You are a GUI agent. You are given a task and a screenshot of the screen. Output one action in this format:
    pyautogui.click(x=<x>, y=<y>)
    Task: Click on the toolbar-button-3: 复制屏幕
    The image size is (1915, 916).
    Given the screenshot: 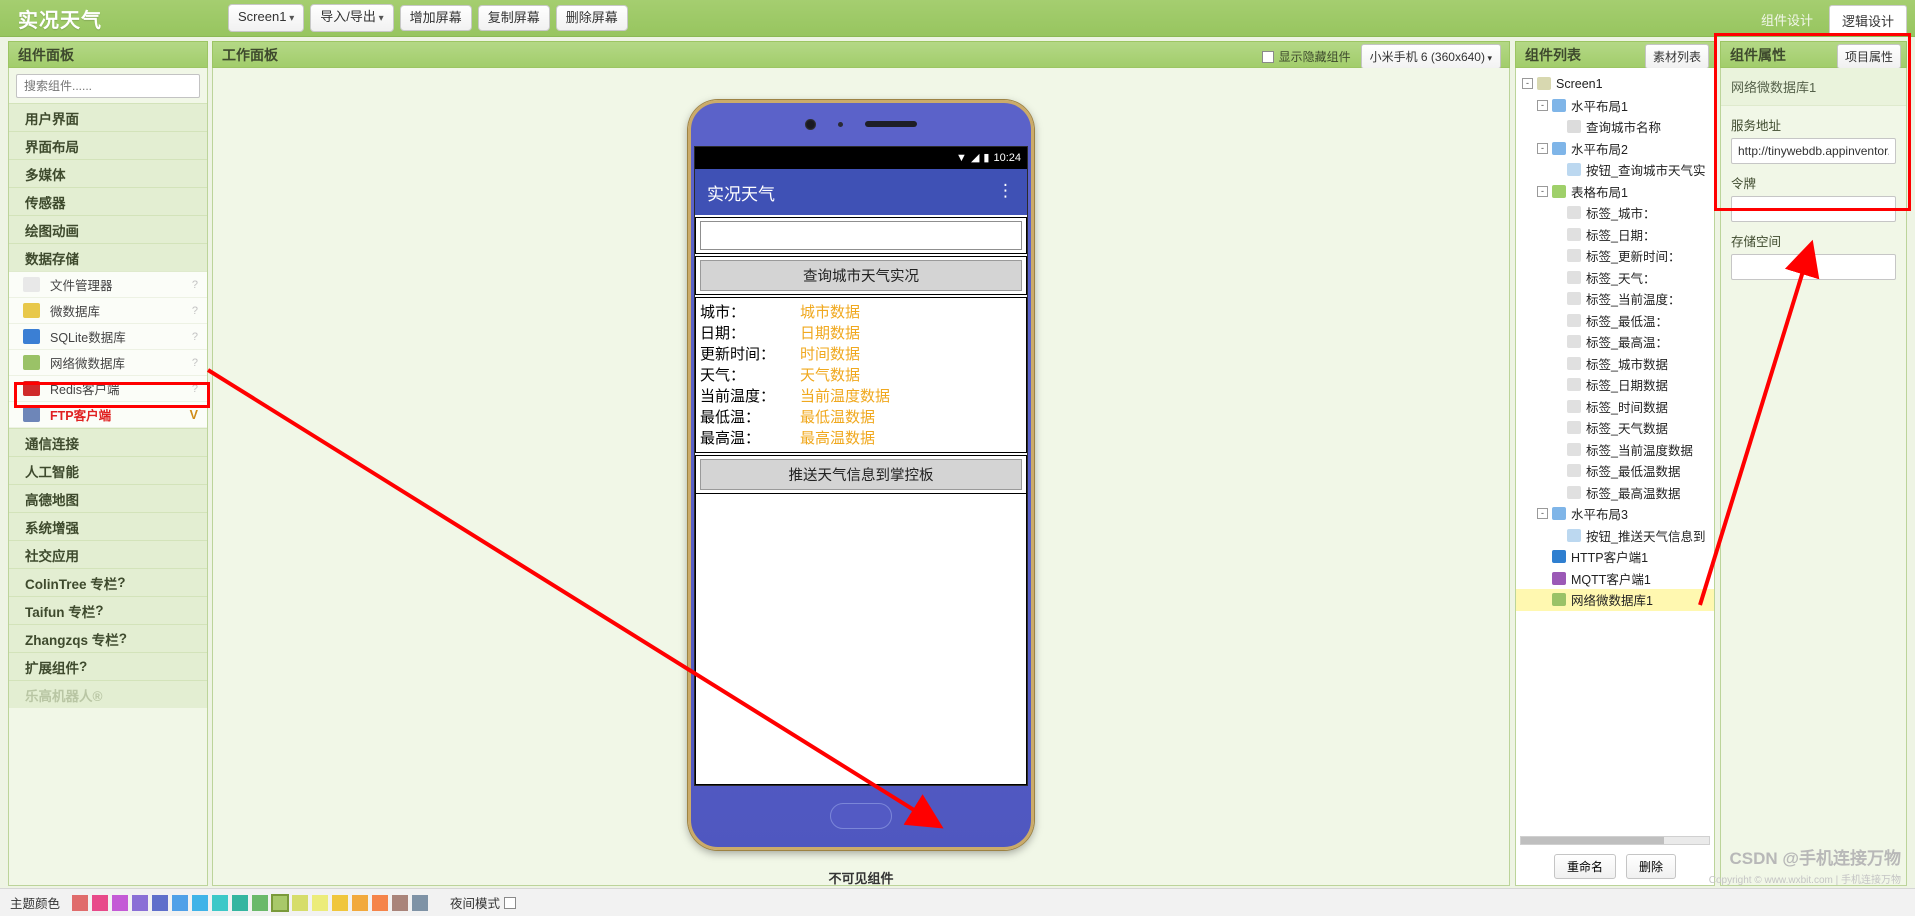 What is the action you would take?
    pyautogui.click(x=513, y=18)
    